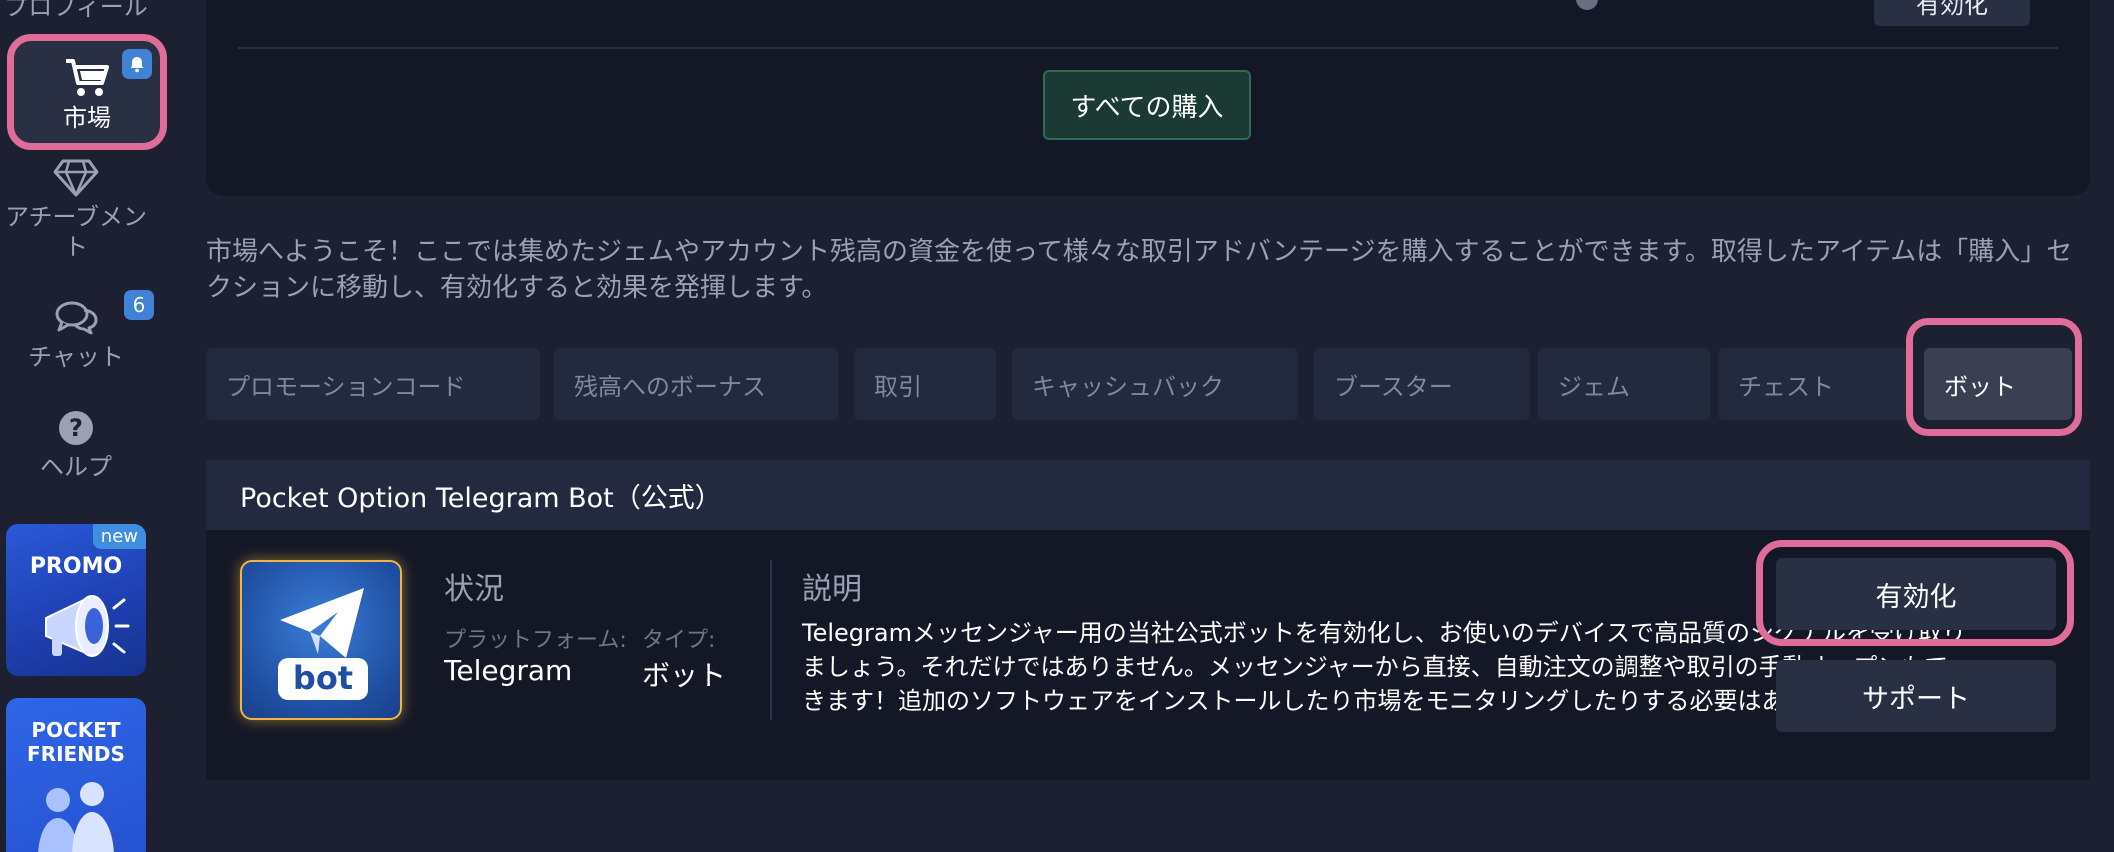  Describe the element at coordinates (321, 640) in the screenshot. I see `telegram-bot-icon: bot` at that location.